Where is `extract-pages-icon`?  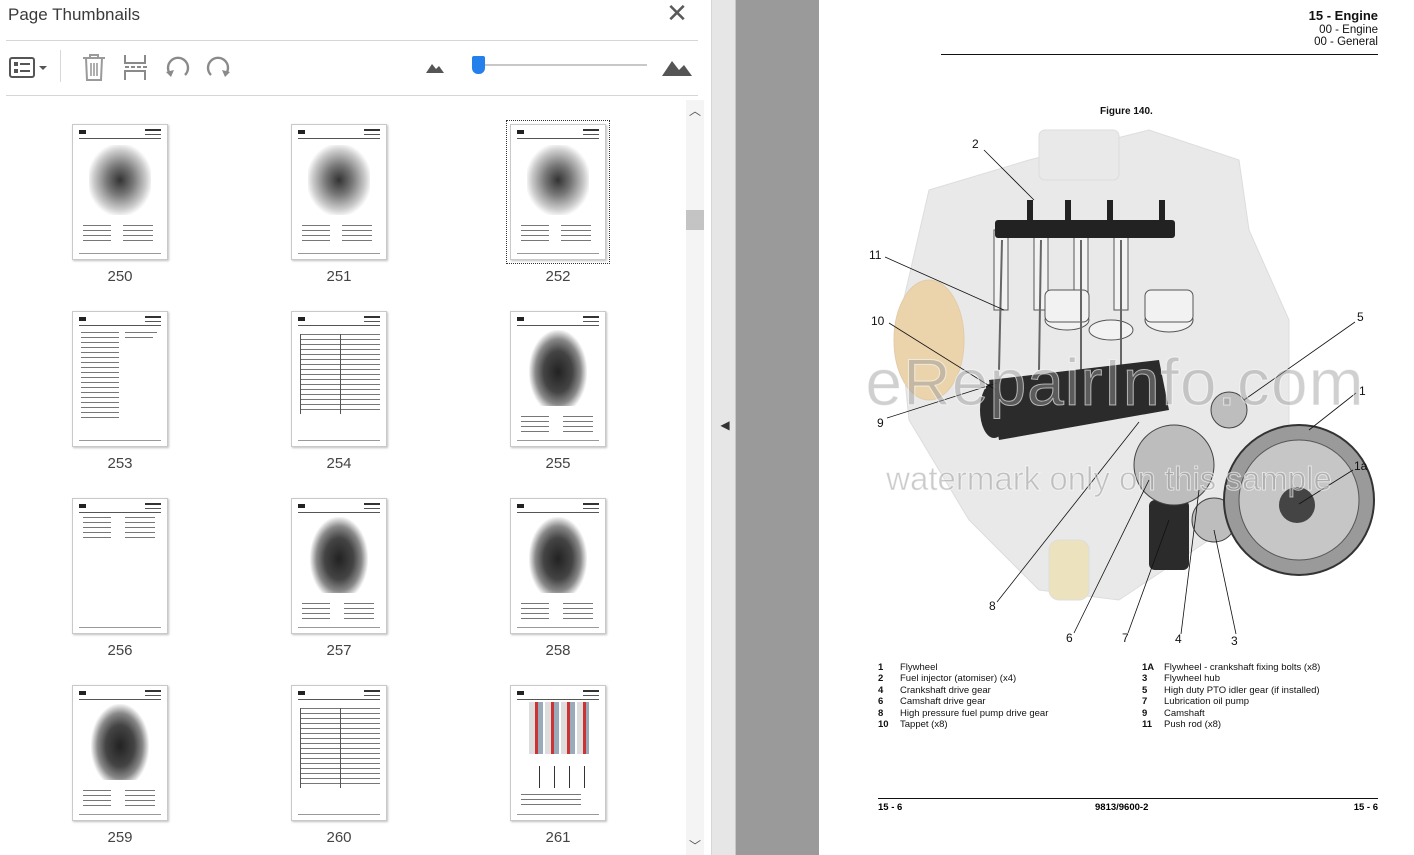
extract-pages-icon is located at coordinates (135, 67).